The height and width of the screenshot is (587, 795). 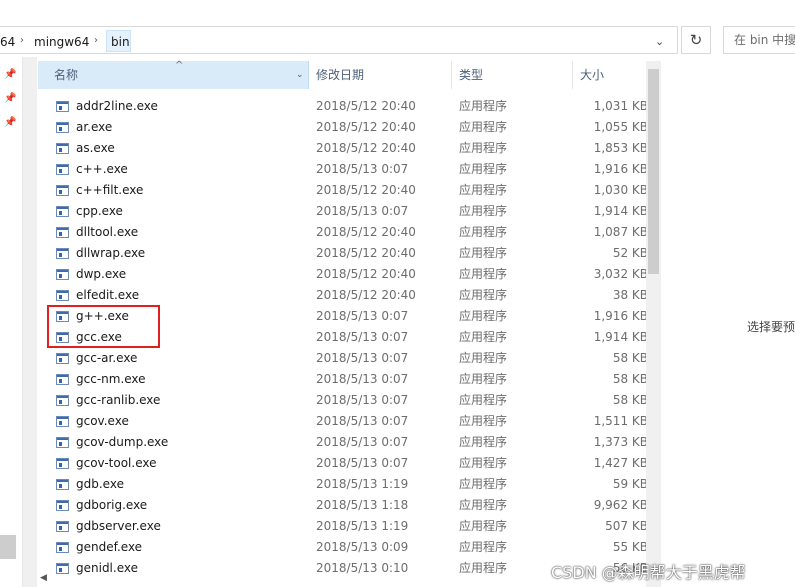 What do you see at coordinates (102, 169) in the screenshot?
I see `file-name: c++.exe` at bounding box center [102, 169].